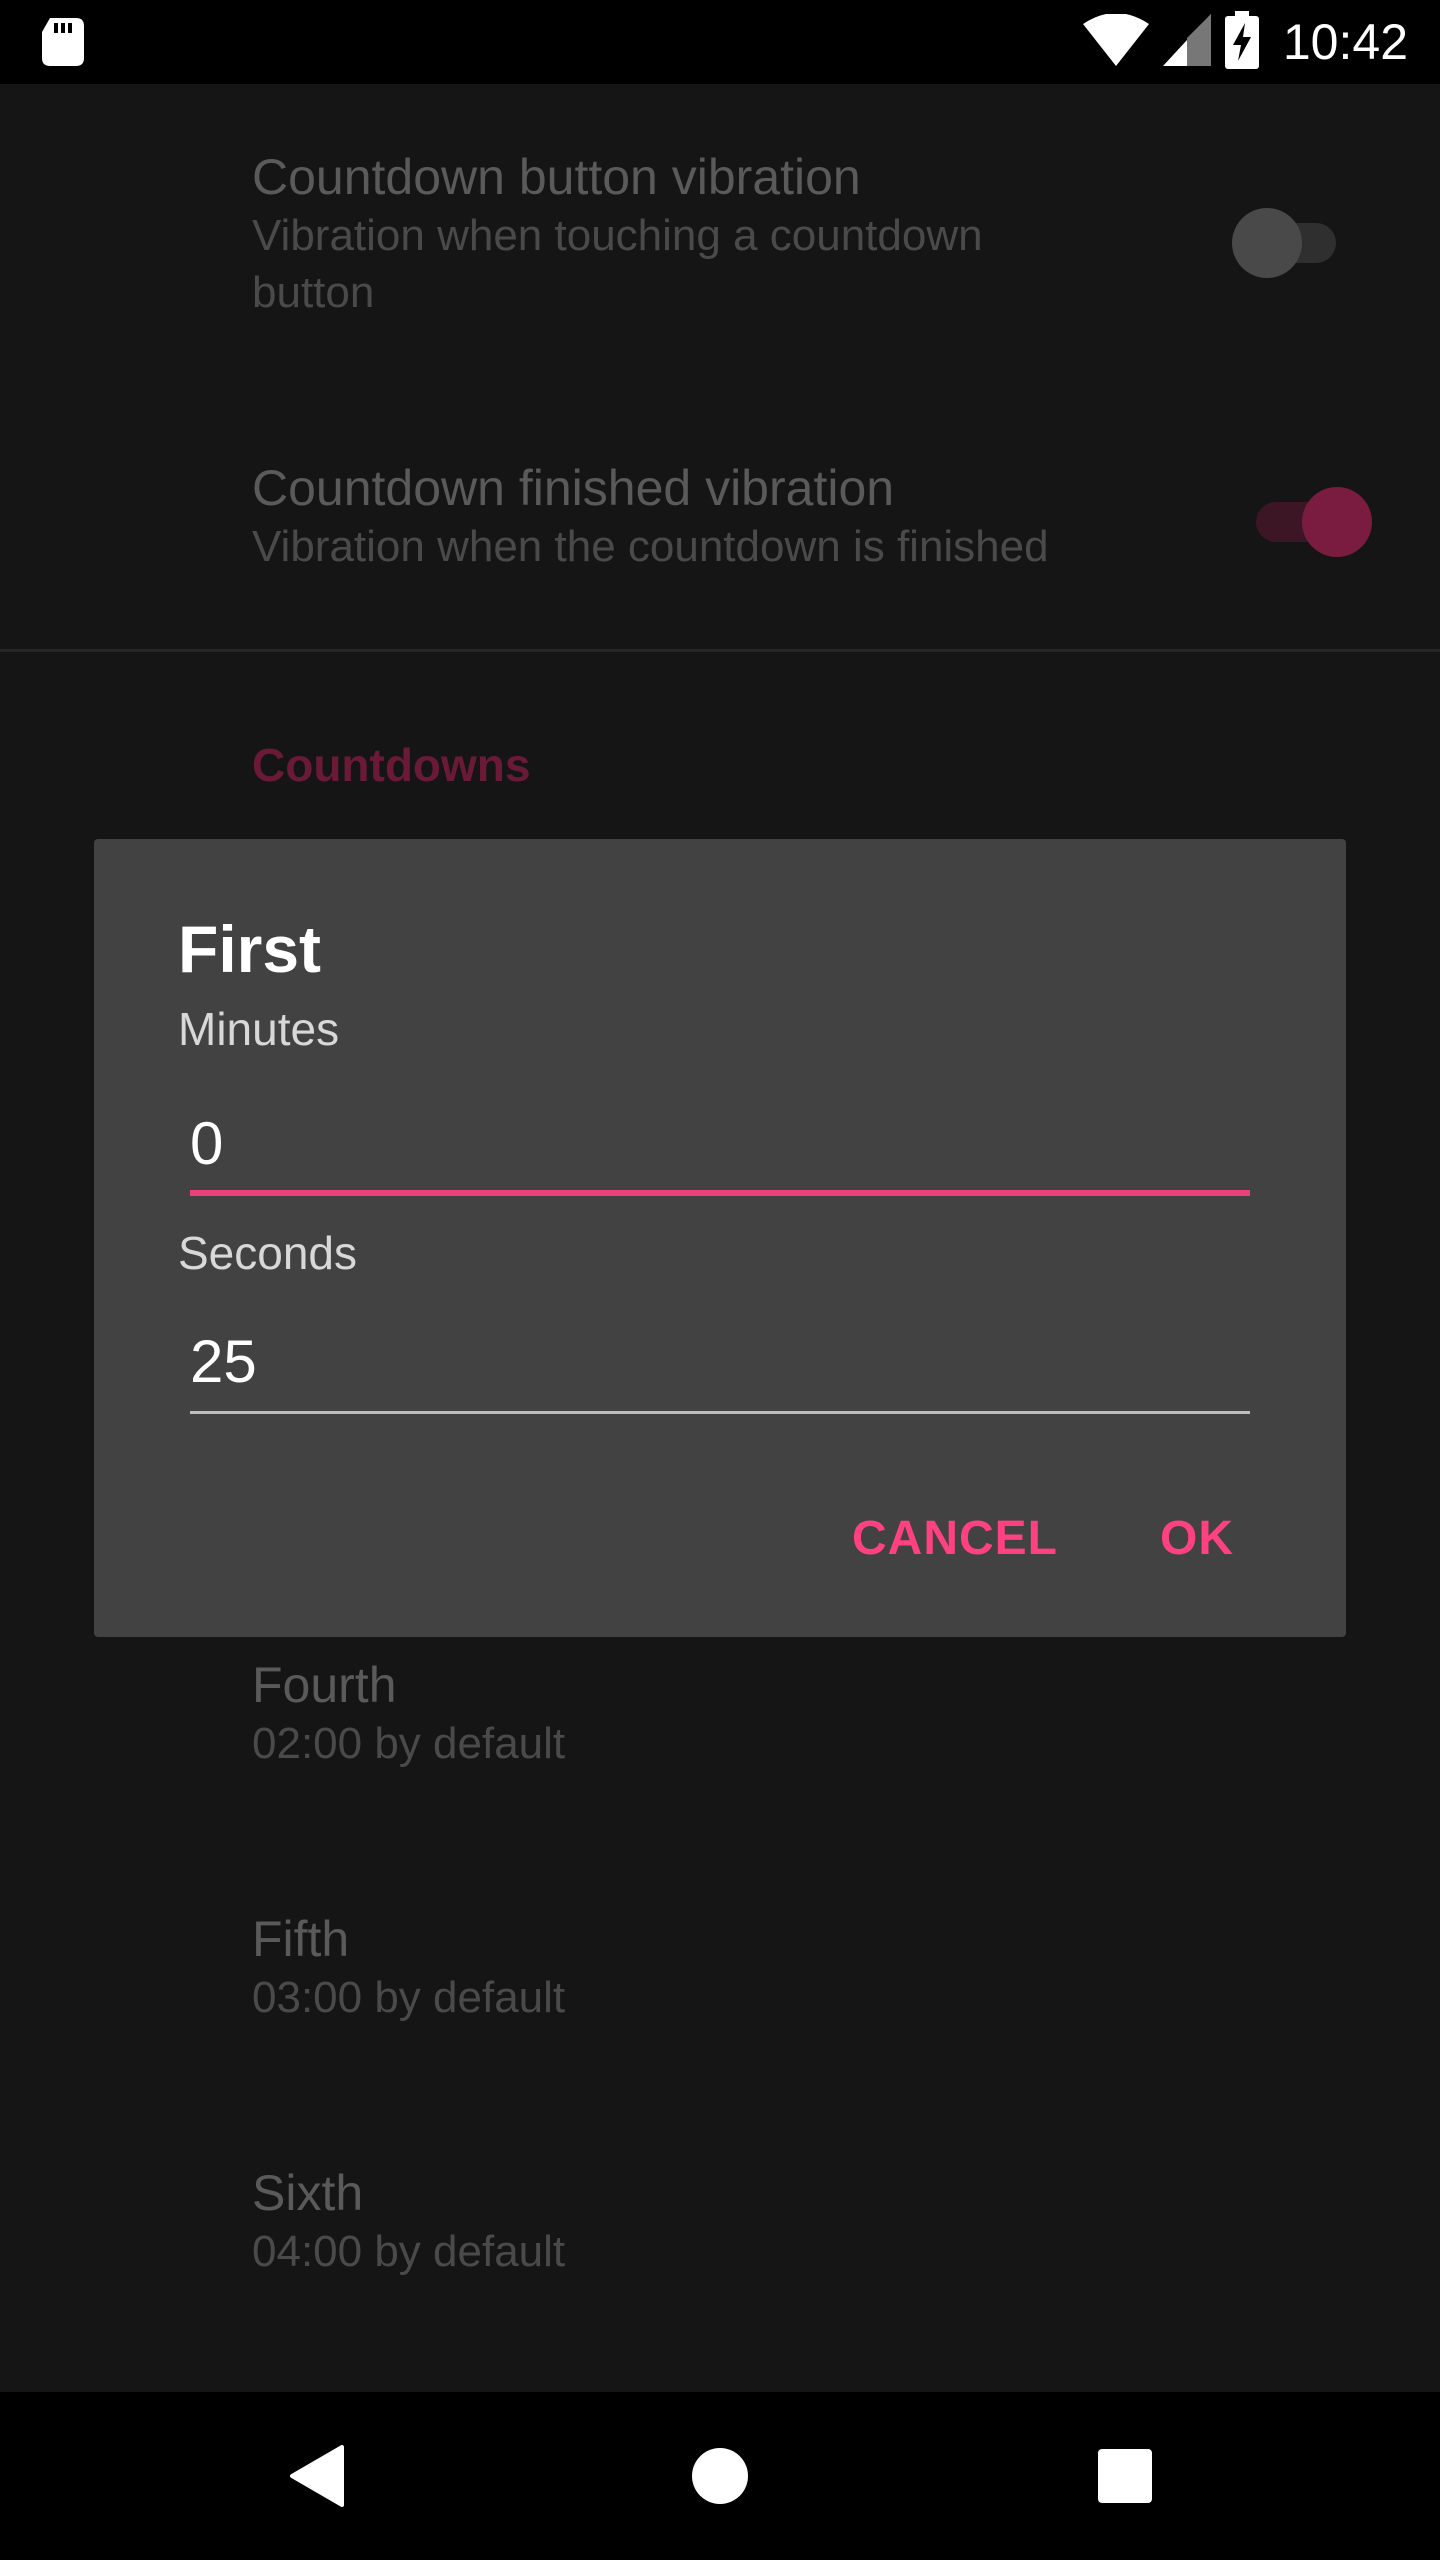  Describe the element at coordinates (301, 1939) in the screenshot. I see `countdown-title: Fifth` at that location.